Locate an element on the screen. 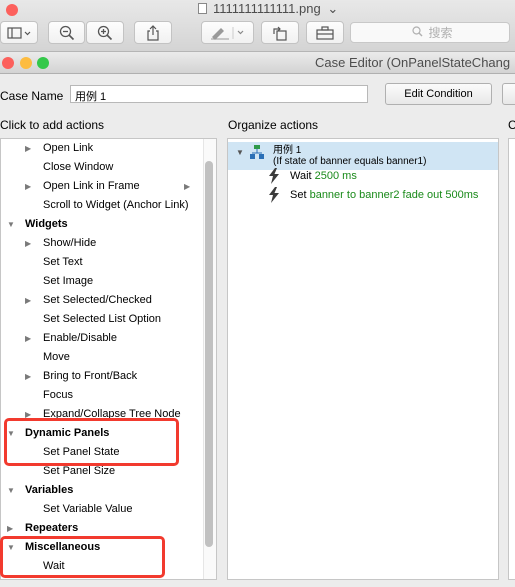 Image resolution: width=515 pixels, height=587 pixels. preview-title: 1111111111111.png ⌄ is located at coordinates (268, 9).